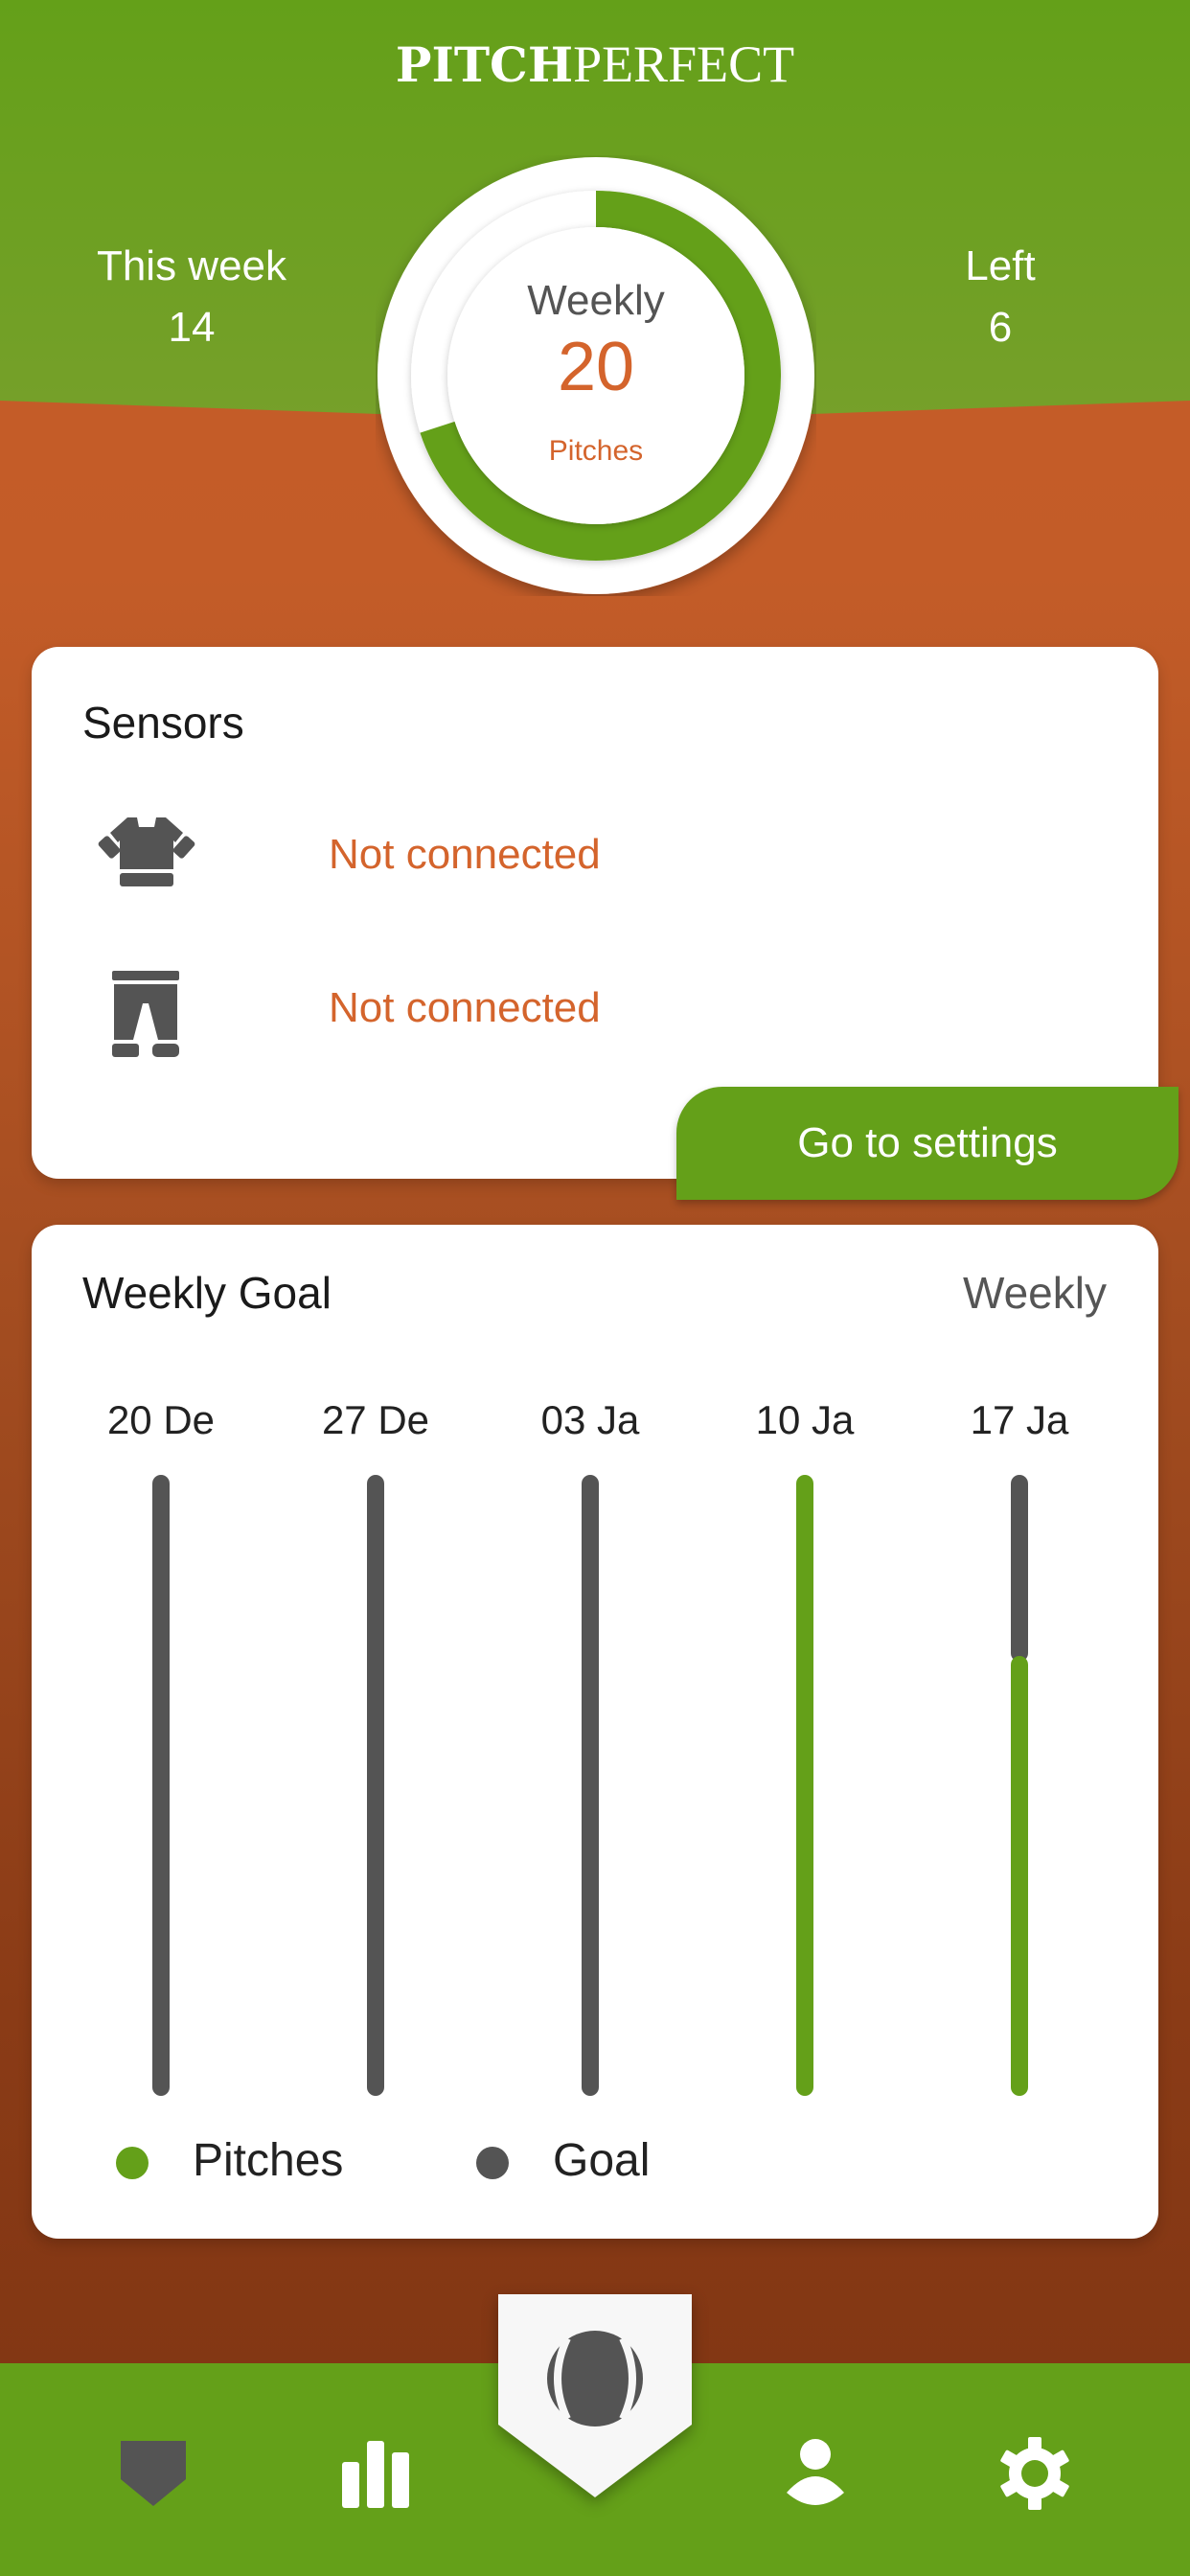 This screenshot has width=1190, height=2576. I want to click on sensor-row-shirt: Not connected, so click(425, 858).